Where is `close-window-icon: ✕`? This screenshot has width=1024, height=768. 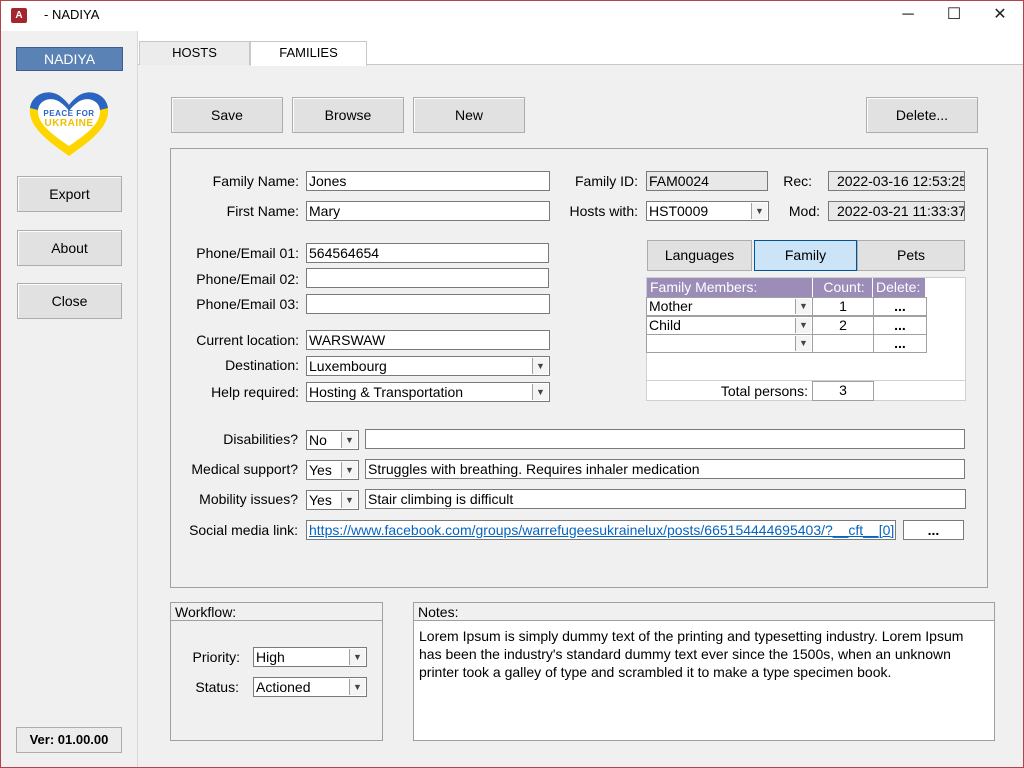 close-window-icon: ✕ is located at coordinates (1000, 15).